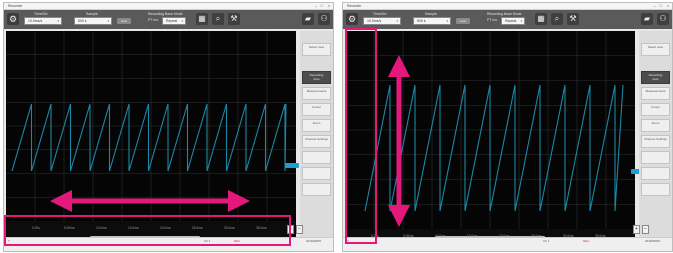  I want to click on status-rec: REC, so click(586, 241).